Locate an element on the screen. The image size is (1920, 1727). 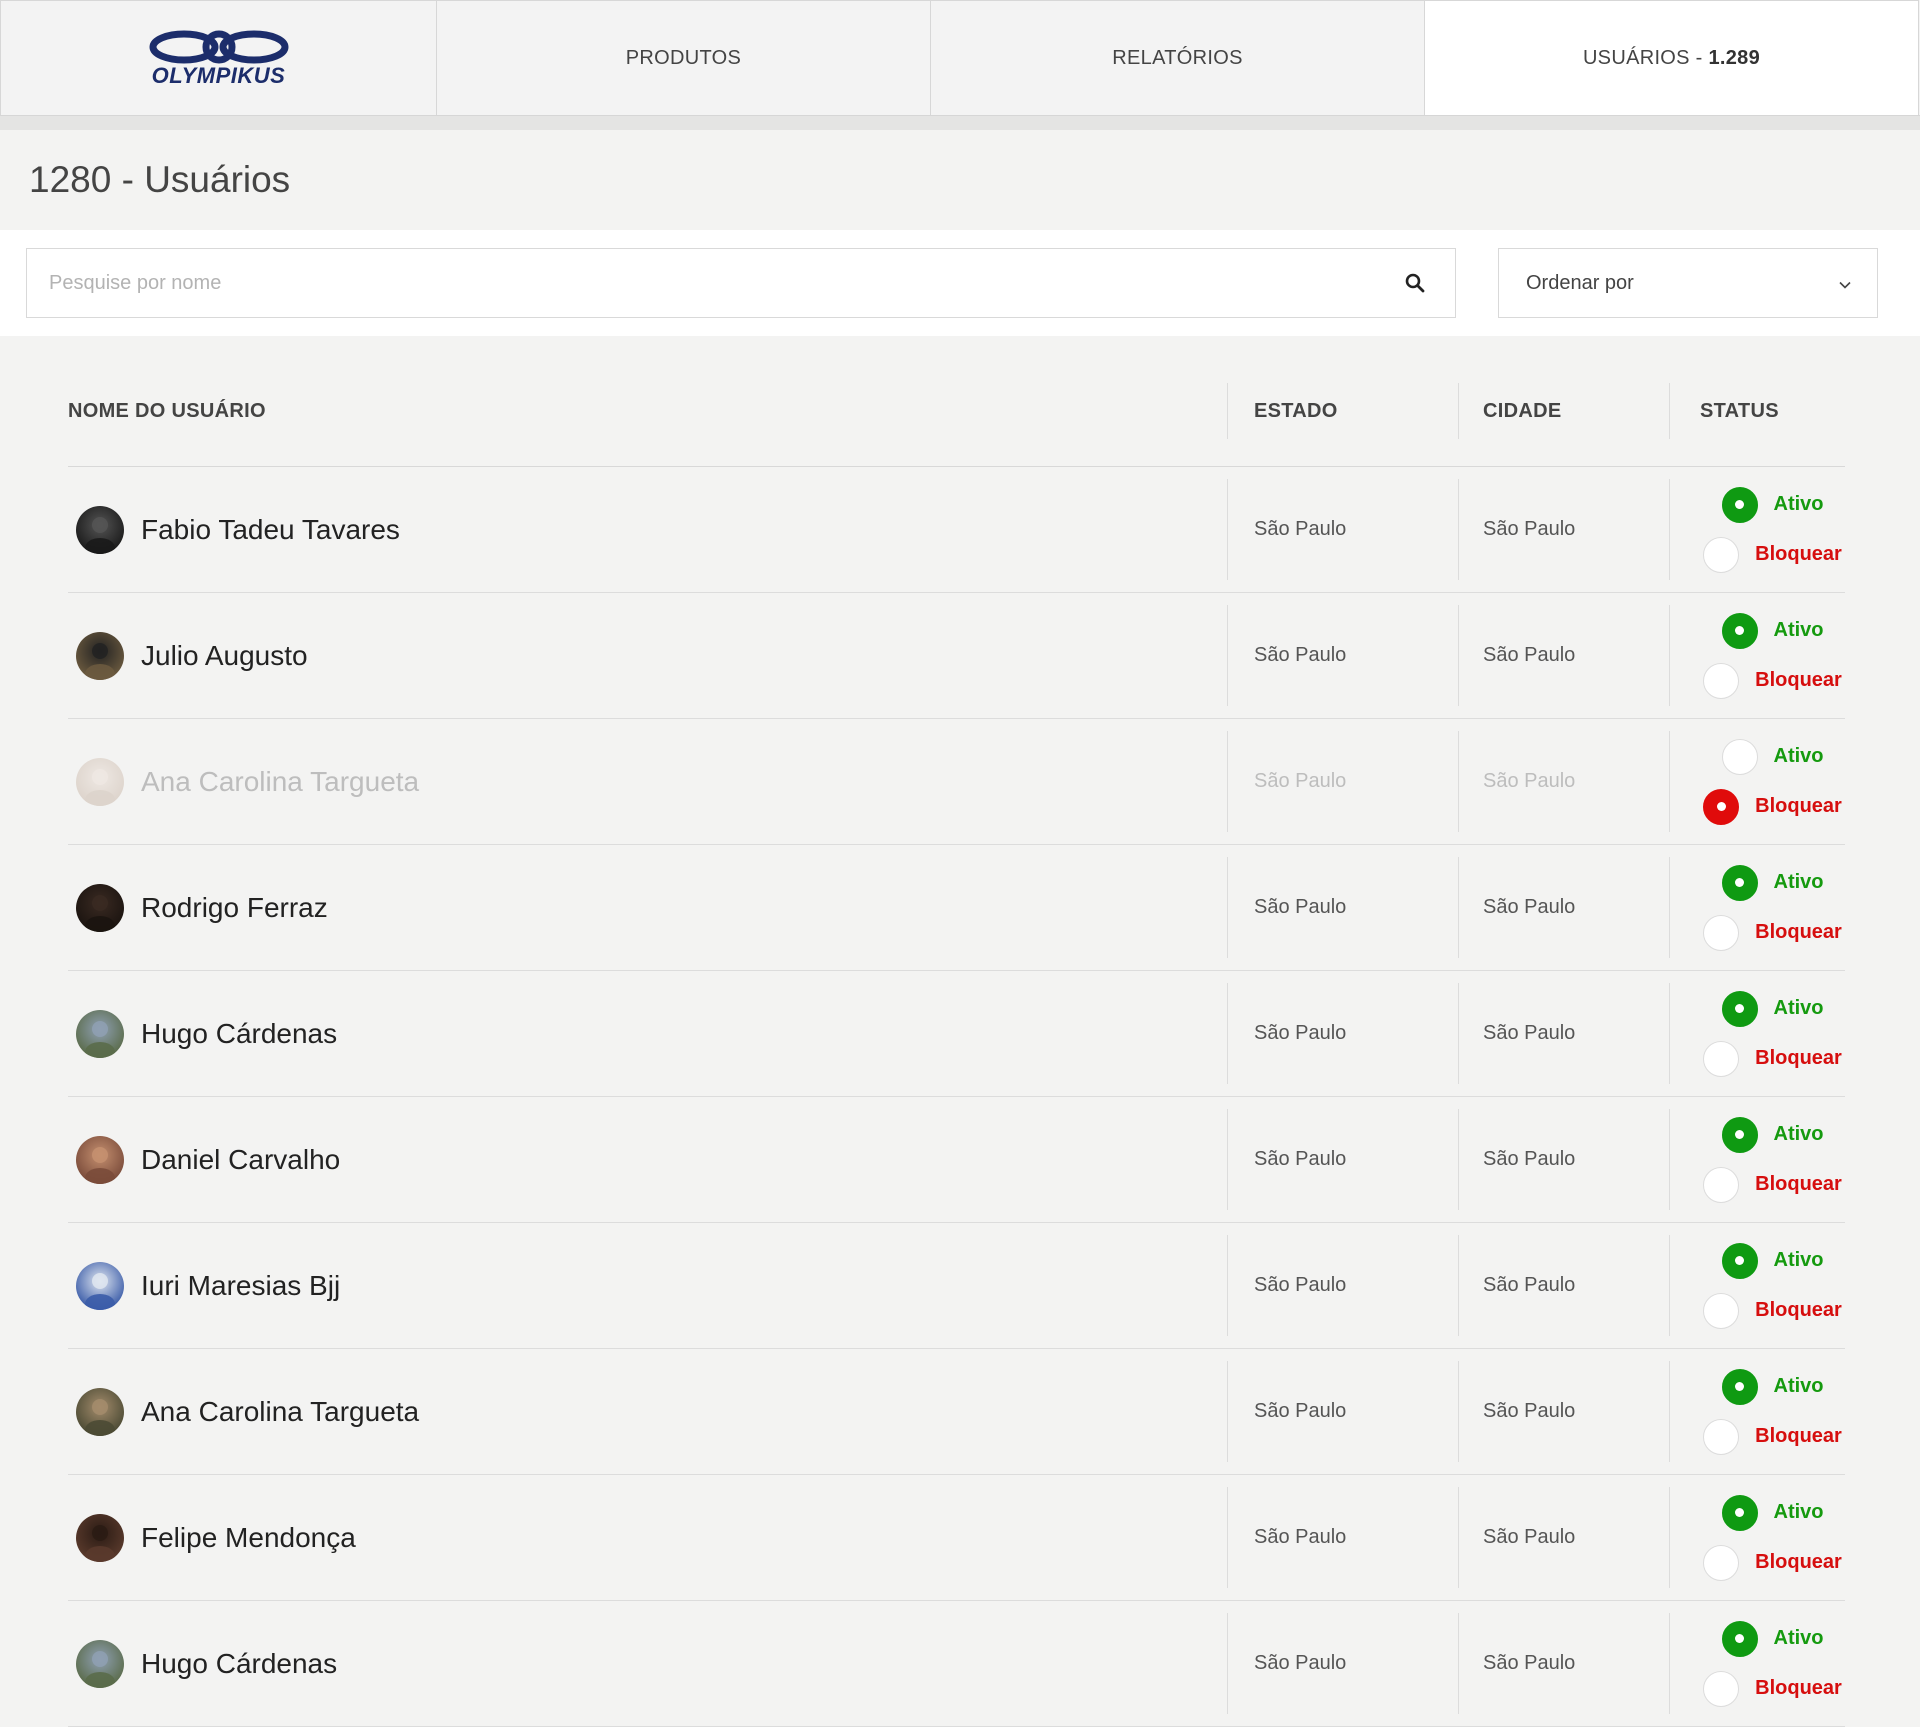
user-name-cell: Ana Carolina Targueta is located at coordinates (647, 1411).